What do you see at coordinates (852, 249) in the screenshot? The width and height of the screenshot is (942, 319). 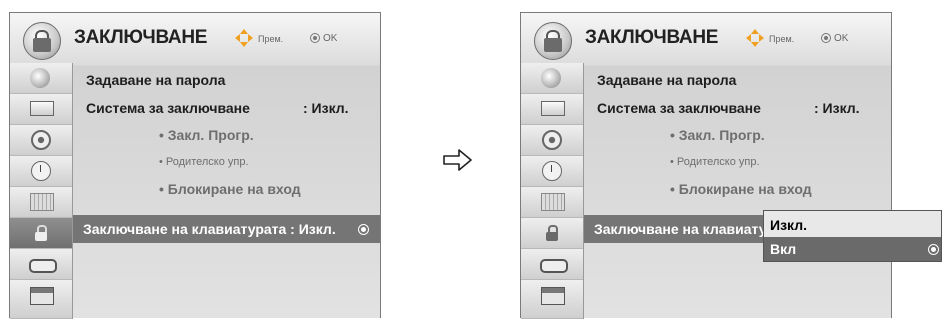 I see `option-on: Вкл` at bounding box center [852, 249].